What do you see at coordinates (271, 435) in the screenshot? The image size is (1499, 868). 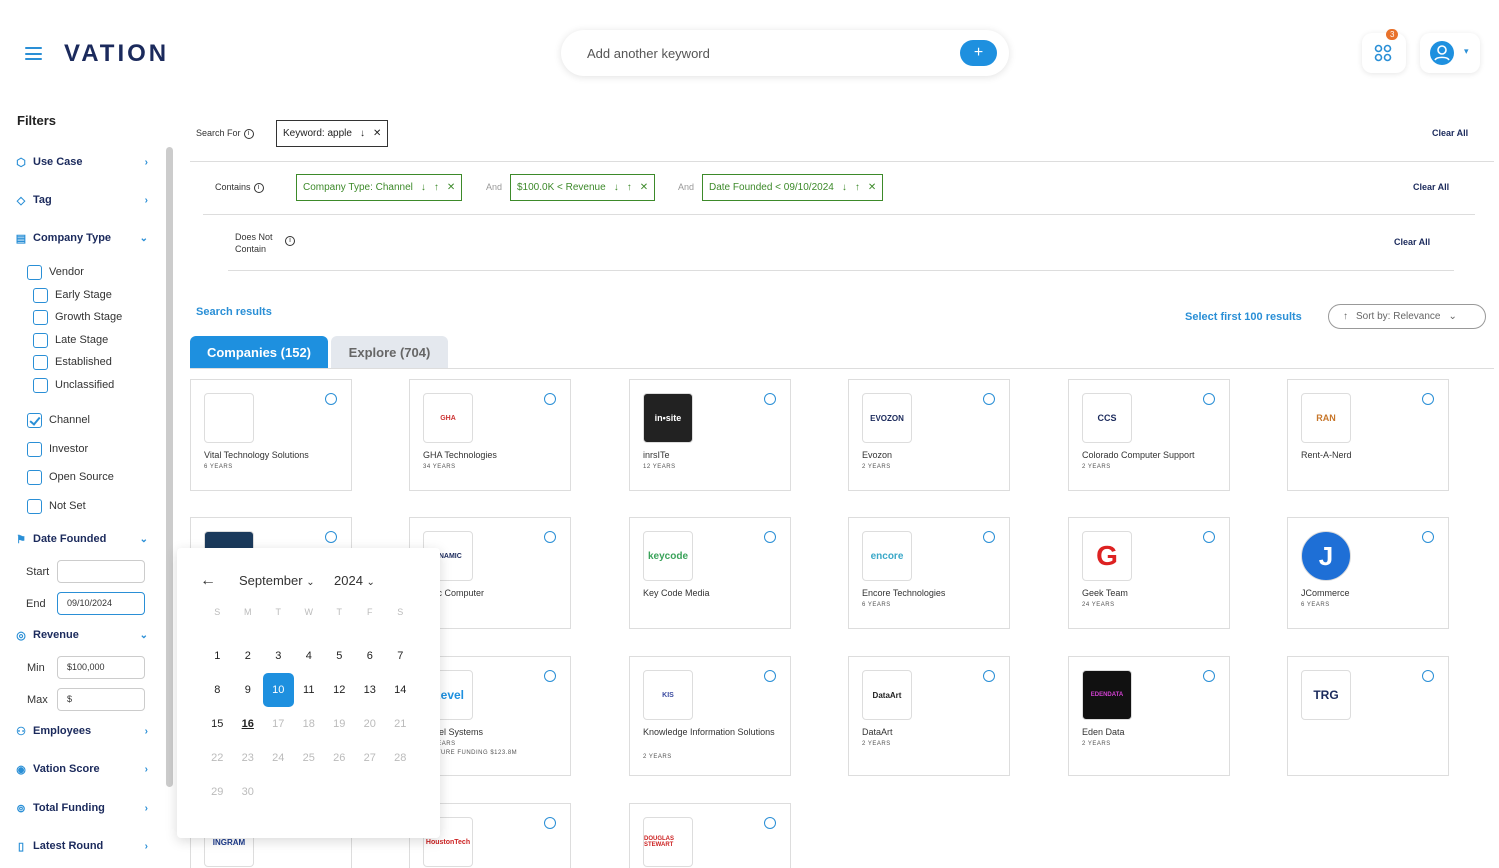 I see `company-card: VTS Vital Technology Solutions 6 YEARS` at bounding box center [271, 435].